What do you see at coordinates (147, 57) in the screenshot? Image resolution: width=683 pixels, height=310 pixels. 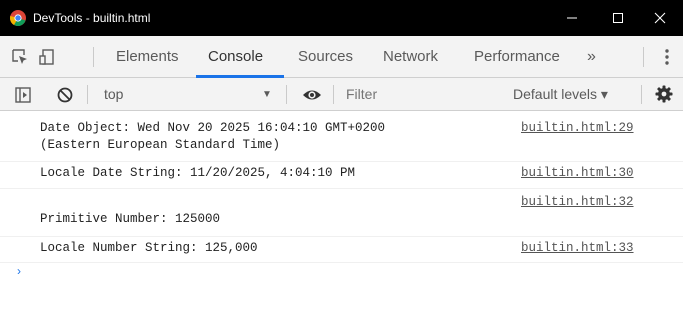 I see `tab-elements: Elements` at bounding box center [147, 57].